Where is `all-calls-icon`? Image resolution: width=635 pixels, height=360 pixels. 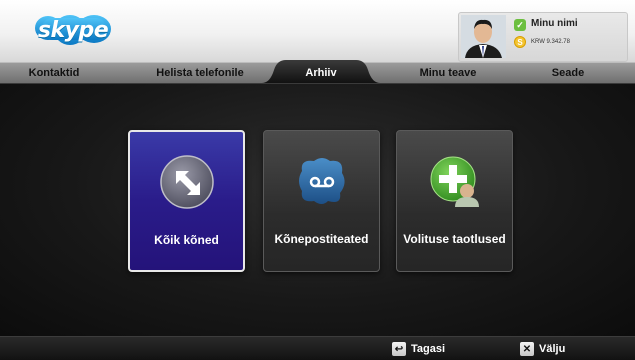 all-calls-icon is located at coordinates (187, 182).